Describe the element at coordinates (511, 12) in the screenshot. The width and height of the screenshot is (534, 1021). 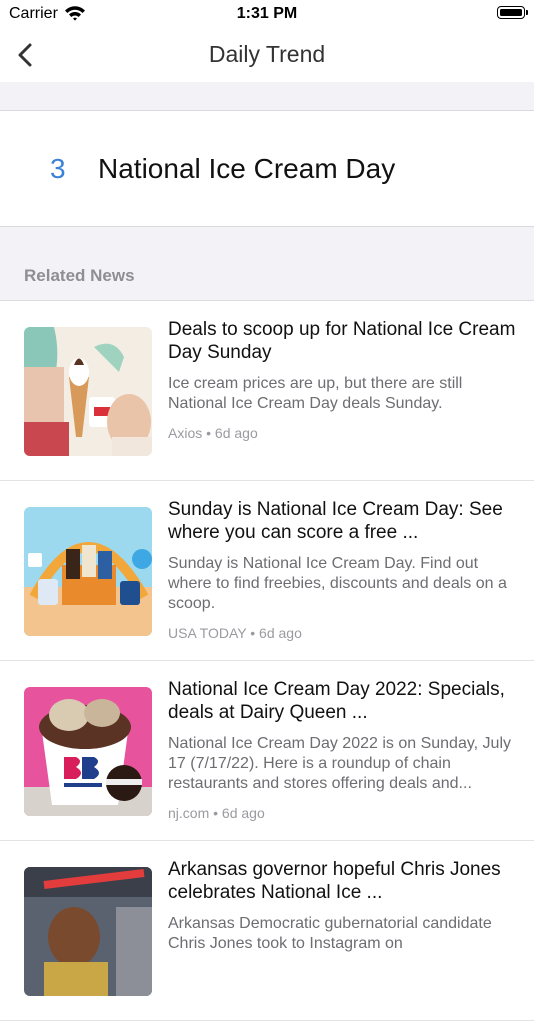
I see `battery-icon` at that location.